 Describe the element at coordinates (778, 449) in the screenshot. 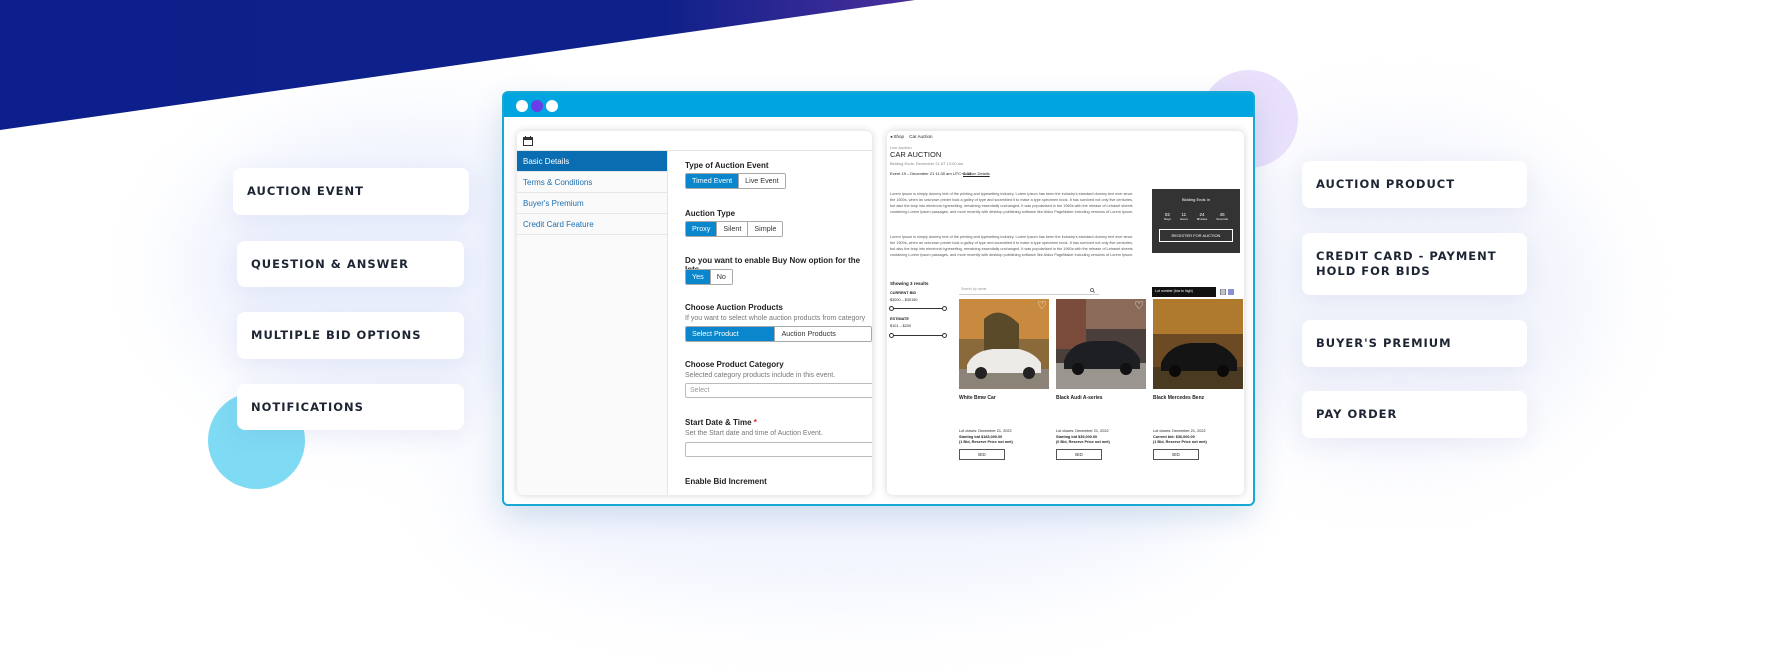

I see `start-date-input` at that location.